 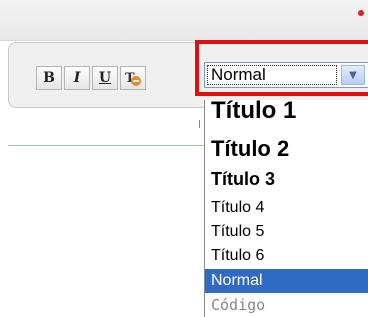 I want to click on divider-line, so click(x=106, y=145).